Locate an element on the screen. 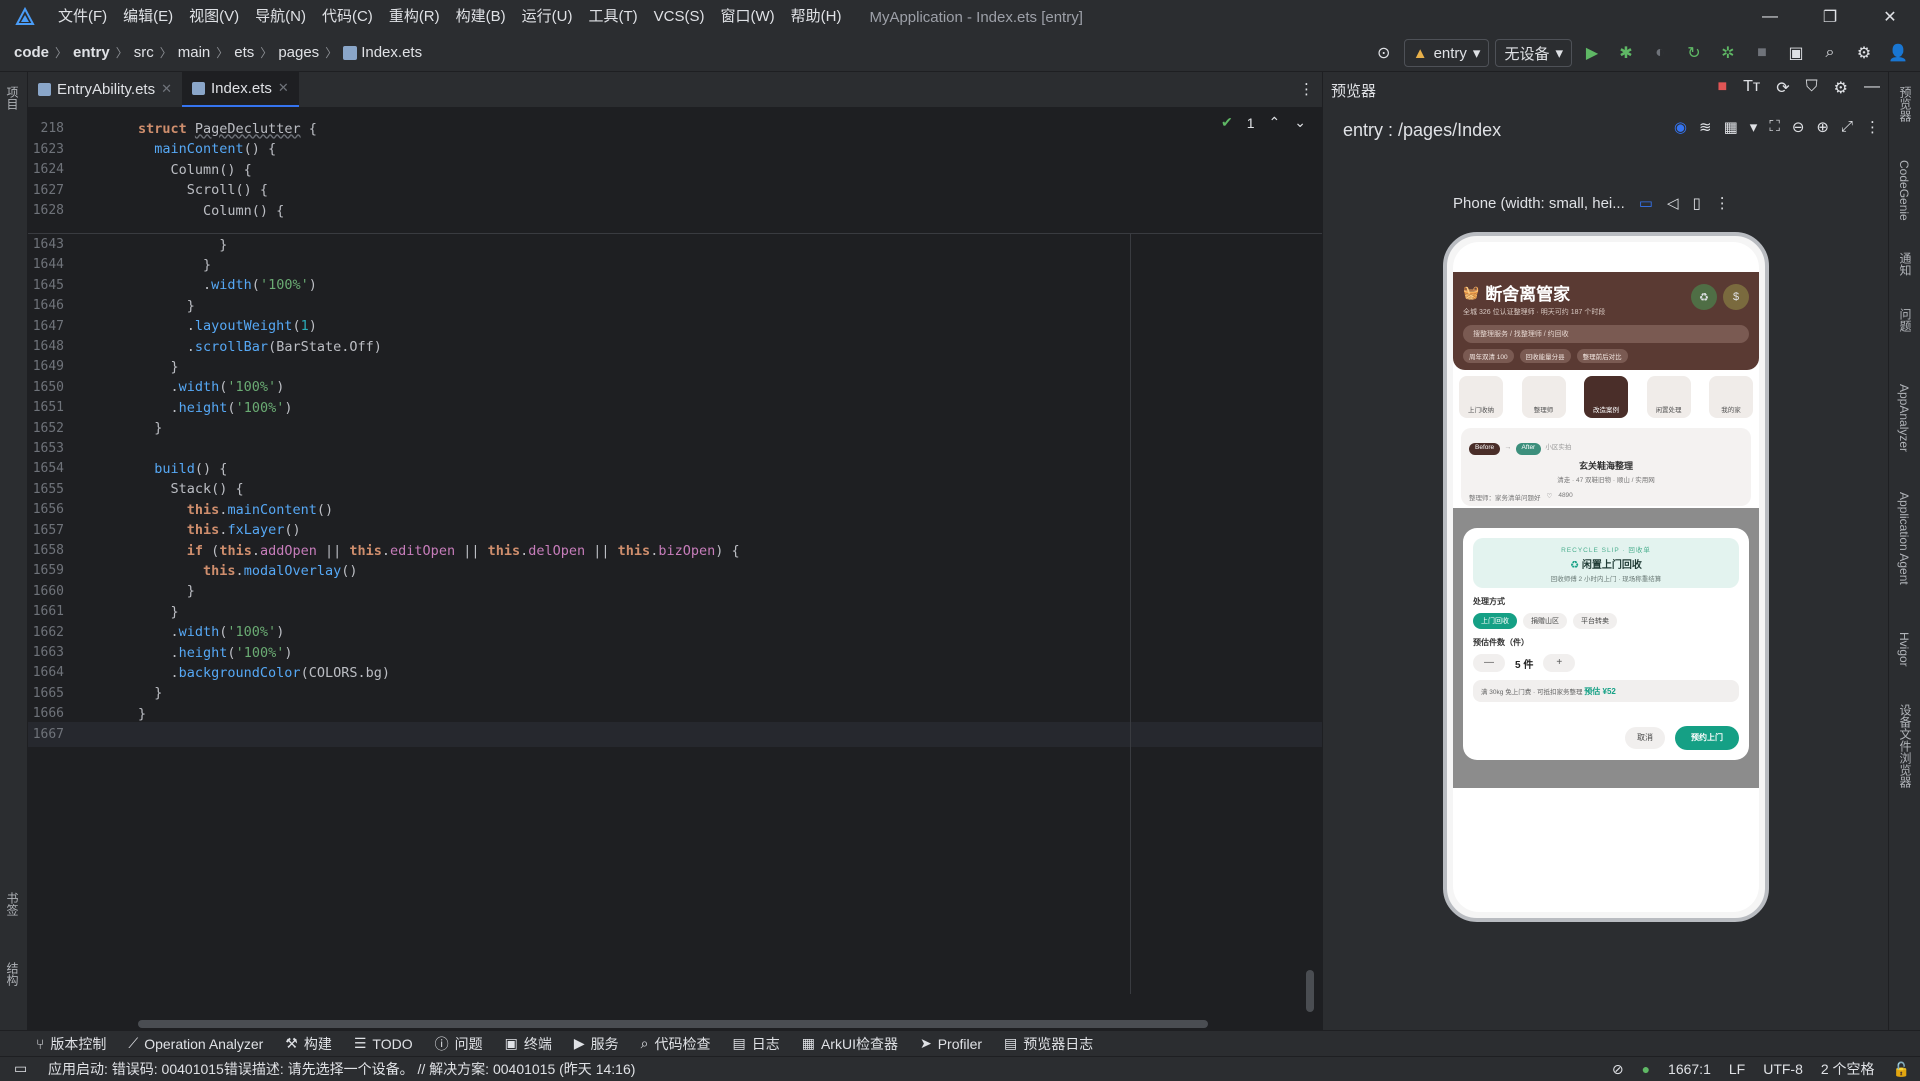 The width and height of the screenshot is (1920, 1081). no-power-save-icon: ⊘ is located at coordinates (1618, 1069).